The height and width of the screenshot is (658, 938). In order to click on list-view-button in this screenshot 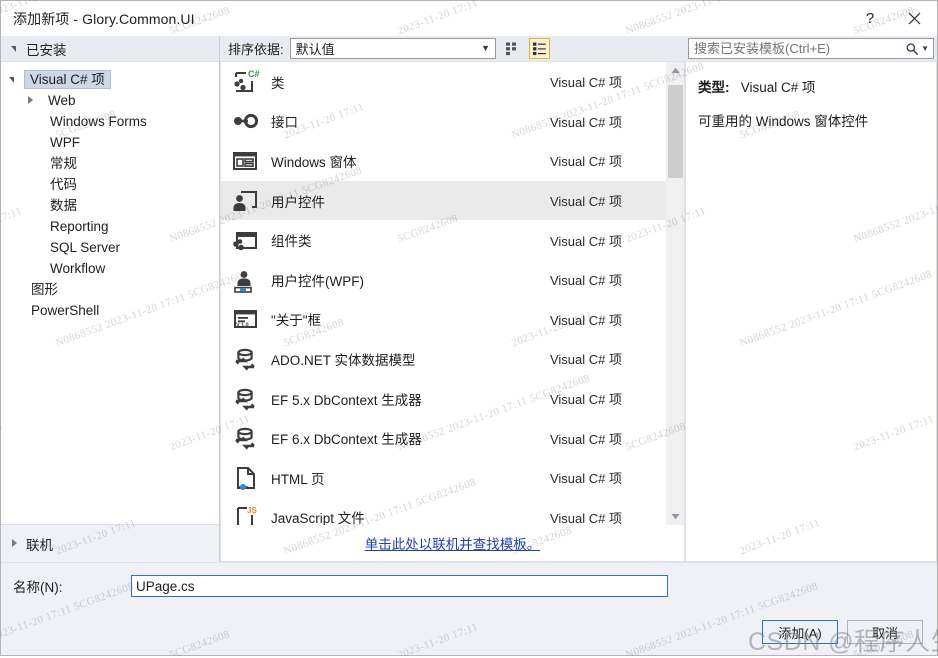, I will do `click(539, 48)`.